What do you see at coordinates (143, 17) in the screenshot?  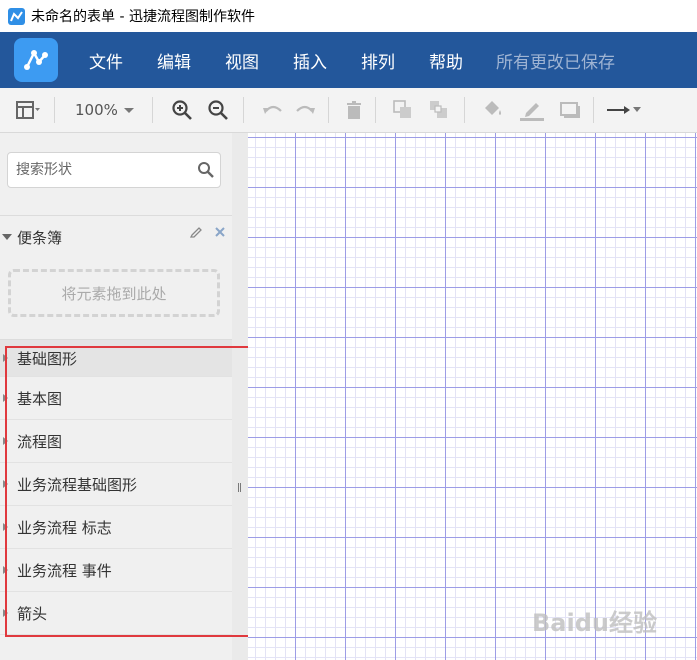 I see `window-title: 未命名的表单 - 迅捷流程图制作软件` at bounding box center [143, 17].